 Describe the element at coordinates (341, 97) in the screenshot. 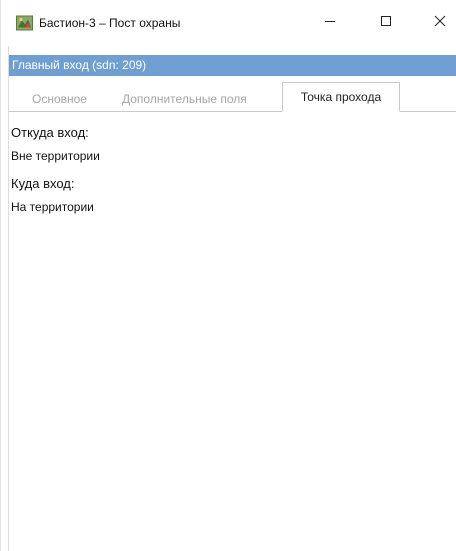

I see `tab-passage-point: Точка прохода` at that location.